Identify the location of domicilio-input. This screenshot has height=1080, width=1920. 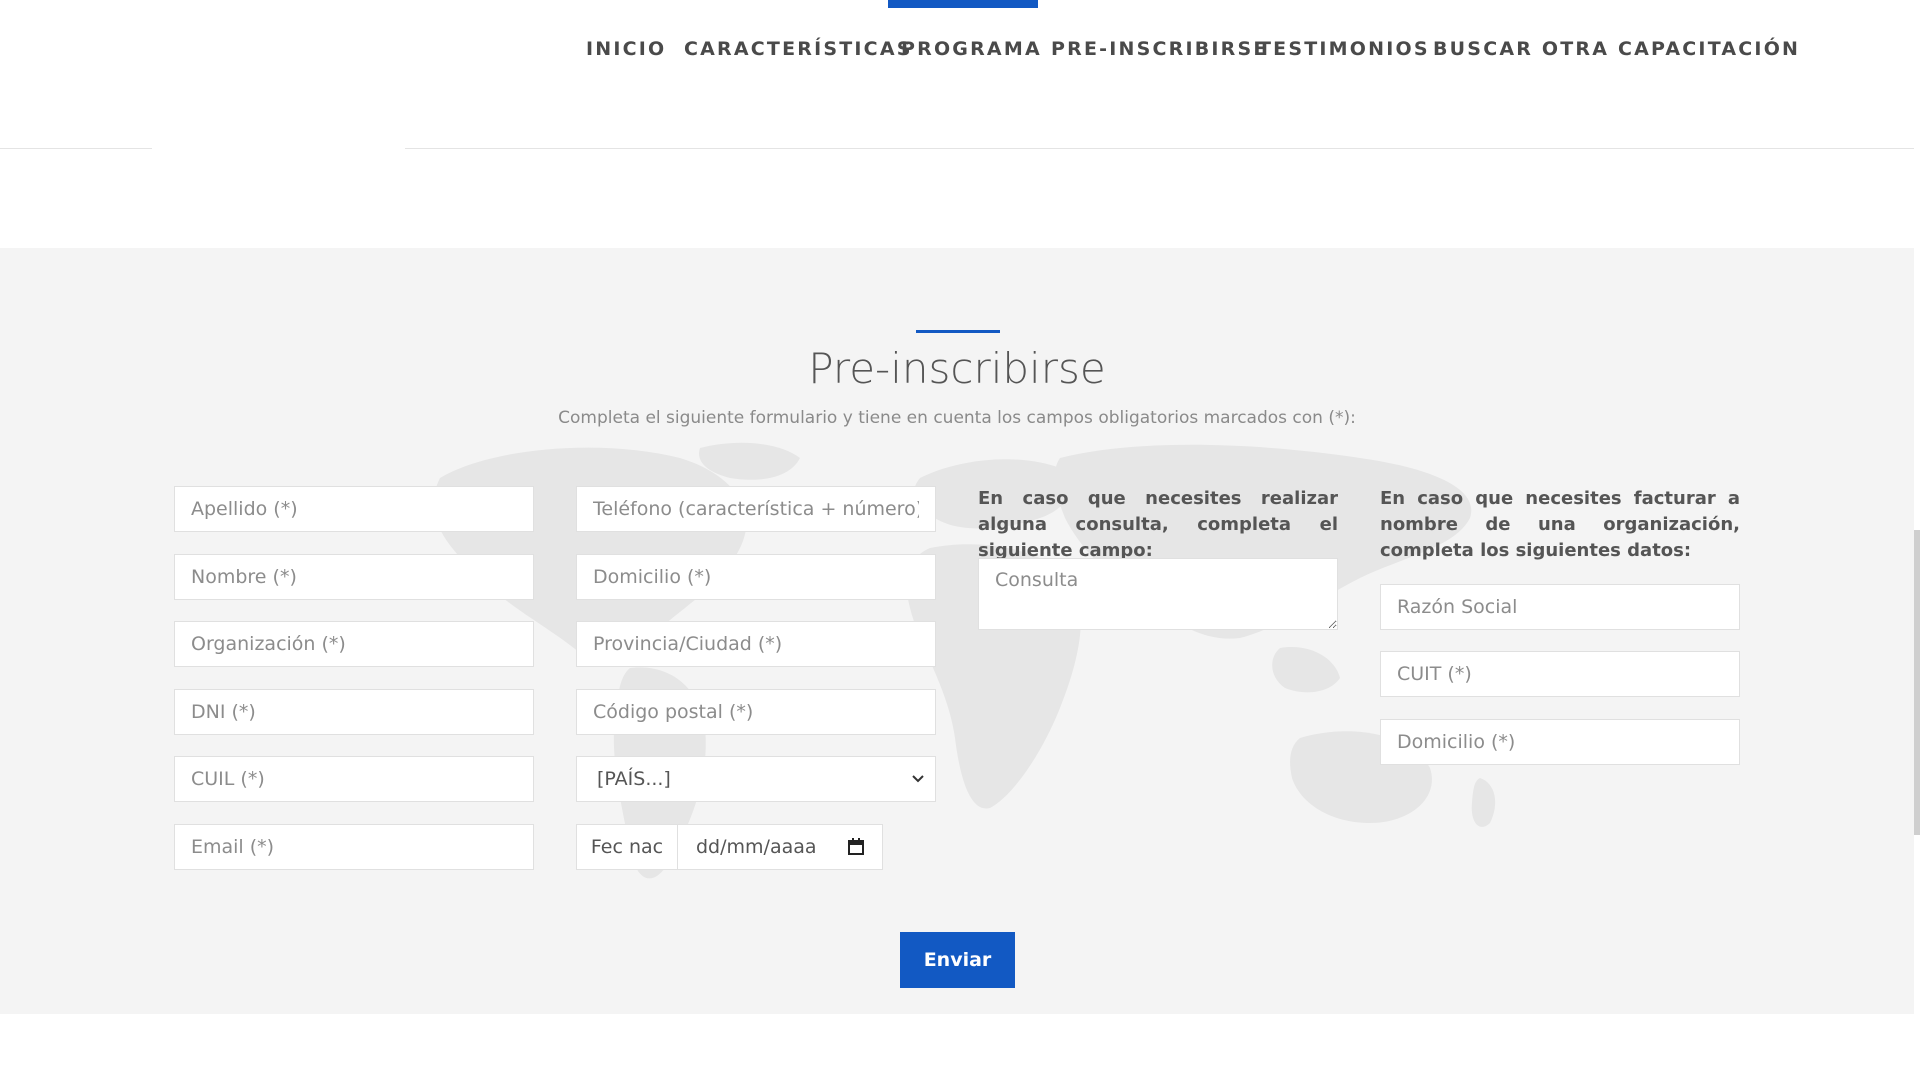
(756, 577).